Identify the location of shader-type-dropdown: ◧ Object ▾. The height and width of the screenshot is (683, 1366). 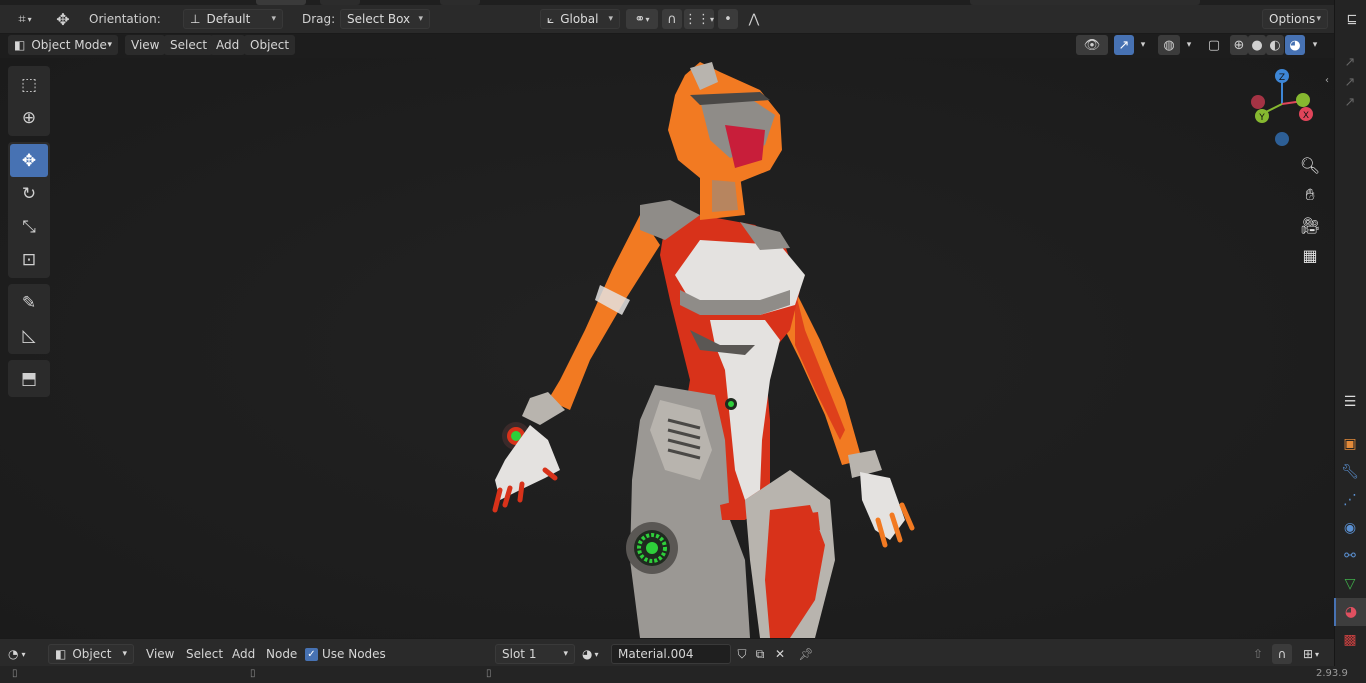
(91, 654).